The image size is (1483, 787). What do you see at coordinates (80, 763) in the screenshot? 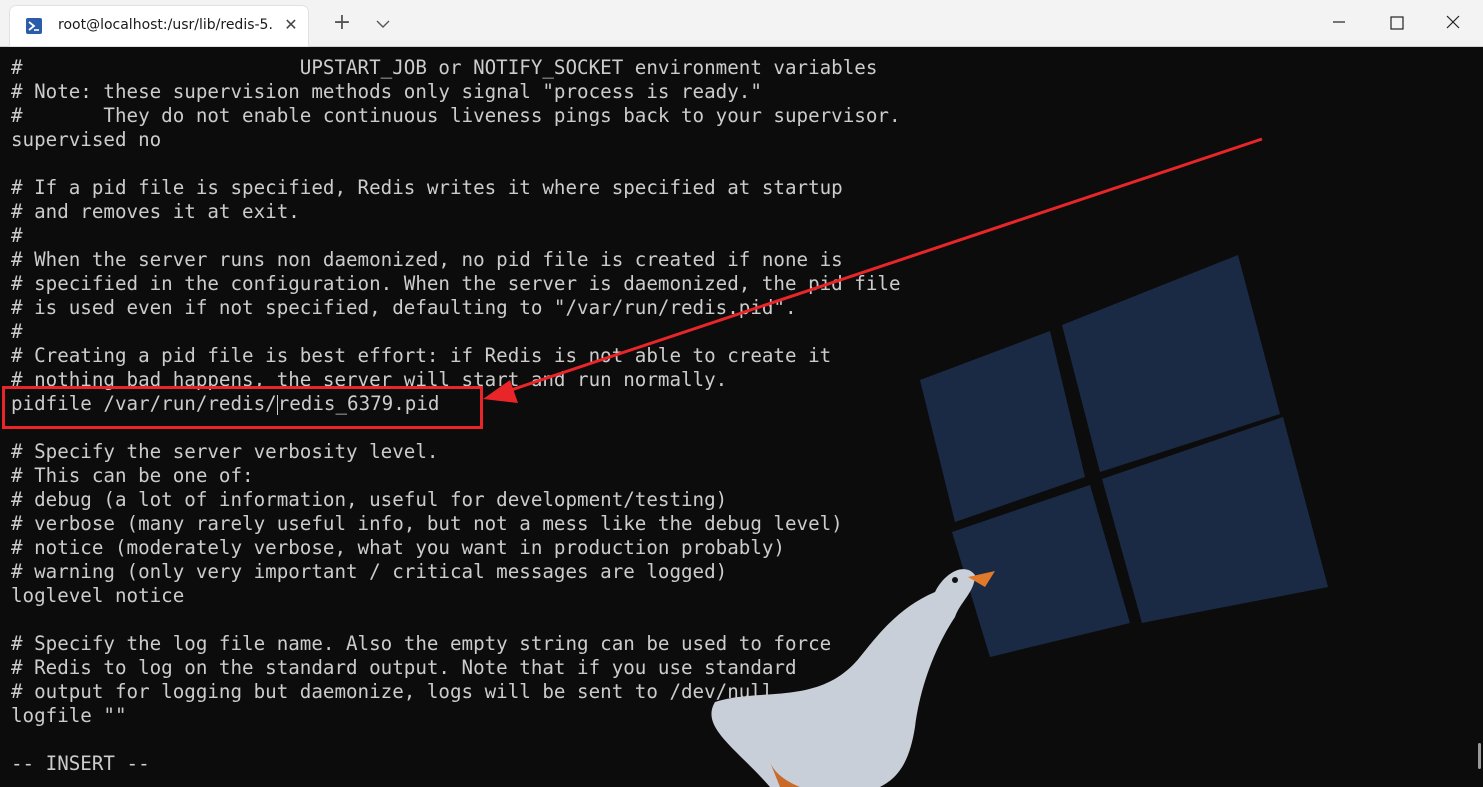
I see `vim-mode-status: -- INSERT --` at bounding box center [80, 763].